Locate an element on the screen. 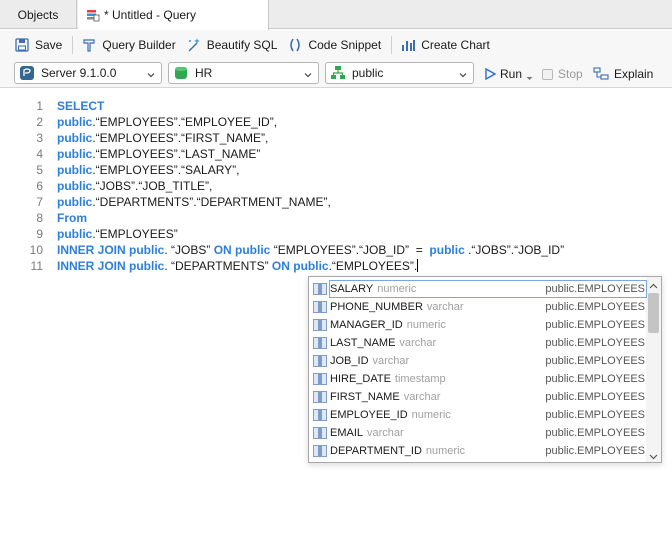 The image size is (672, 551). code-text: public.“EMPLOYEES”.“FIRST_NAME”, is located at coordinates (162, 138).